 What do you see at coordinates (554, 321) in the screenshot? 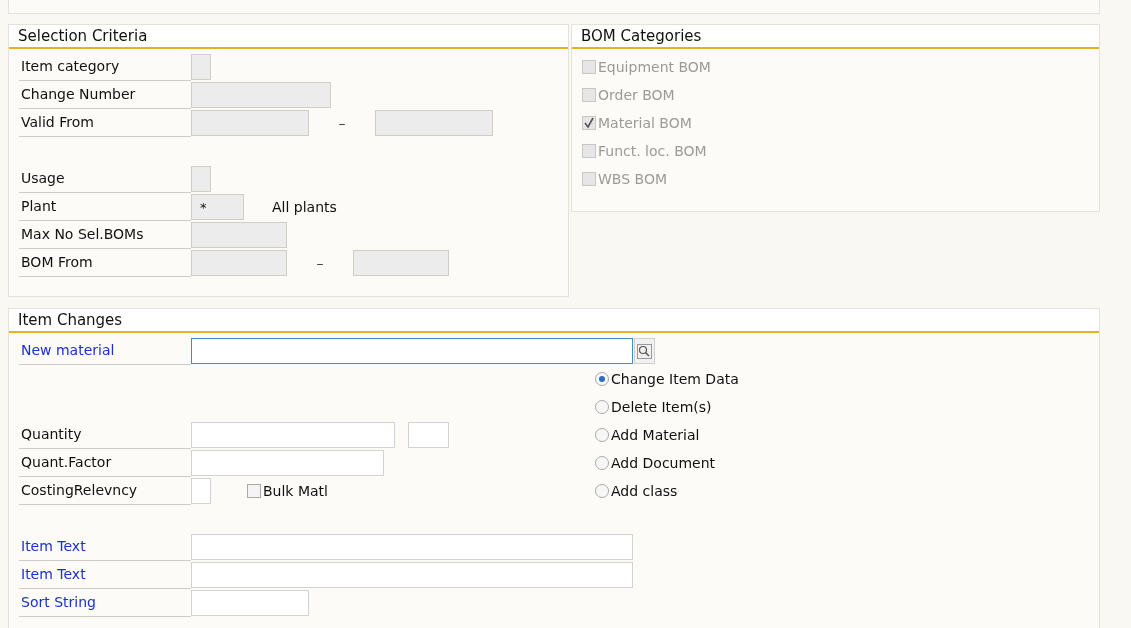
I see `panel-title: Item Changes` at bounding box center [554, 321].